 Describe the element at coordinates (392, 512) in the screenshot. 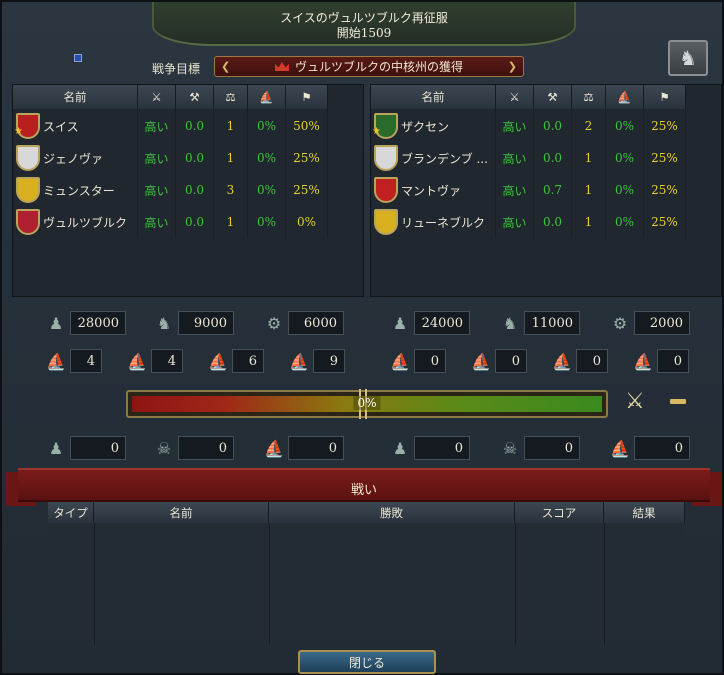

I see `battles-column-result: 勝敗` at that location.